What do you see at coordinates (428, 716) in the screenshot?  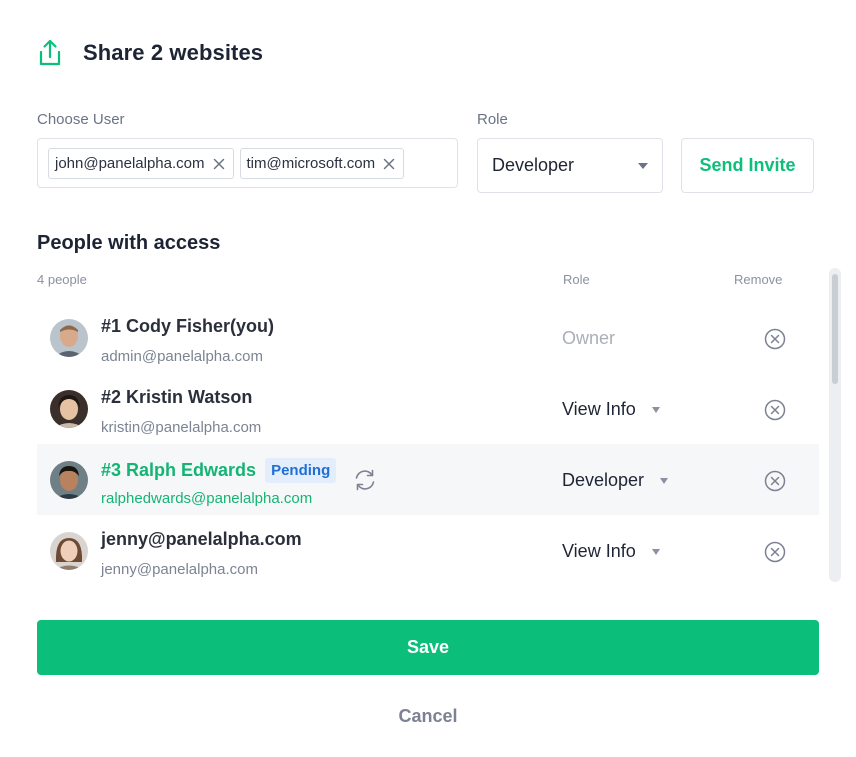 I see `cancel-button: Cancel` at bounding box center [428, 716].